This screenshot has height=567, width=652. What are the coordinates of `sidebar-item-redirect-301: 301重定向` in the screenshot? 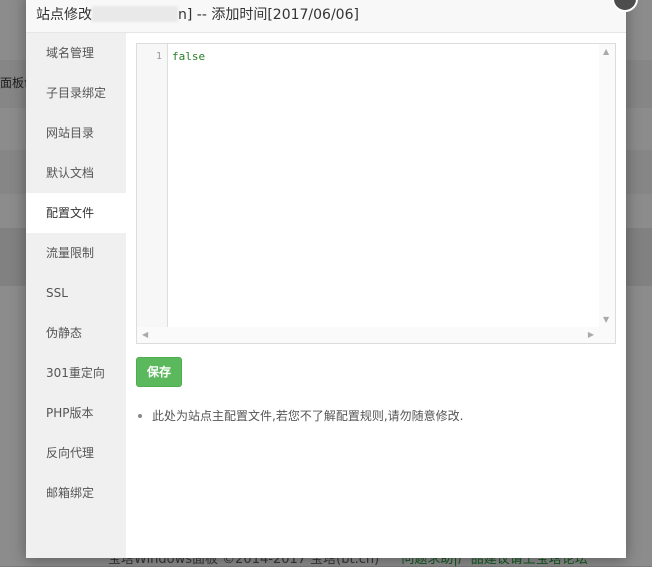 It's located at (76, 373).